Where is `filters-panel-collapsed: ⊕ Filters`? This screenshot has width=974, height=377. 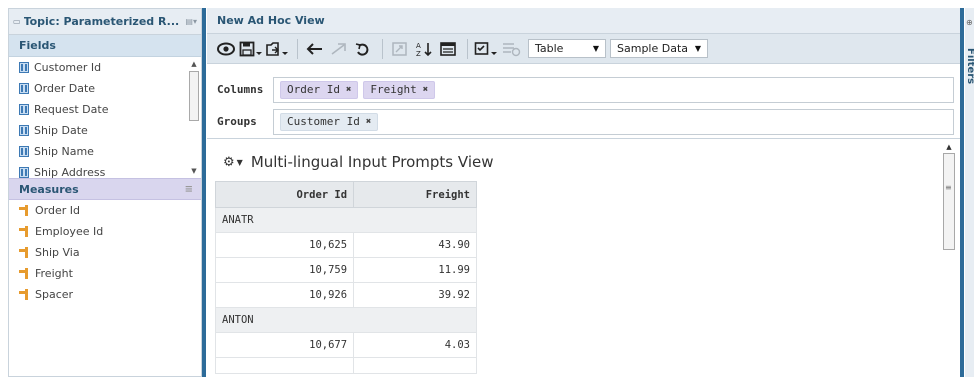 filters-panel-collapsed: ⊕ Filters is located at coordinates (969, 192).